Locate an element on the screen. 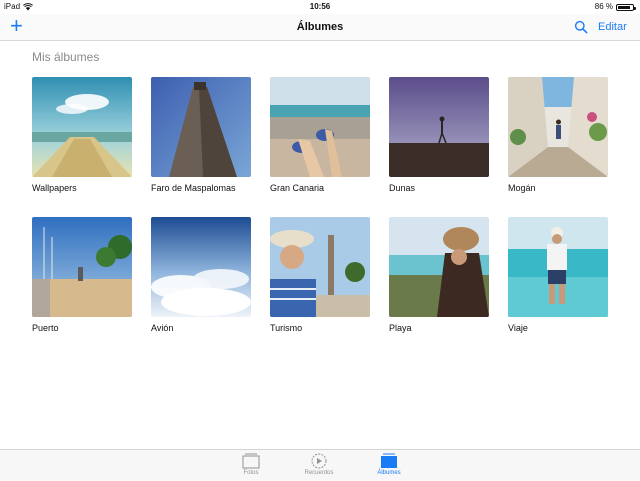 The height and width of the screenshot is (481, 640). album-avion: Avión is located at coordinates (201, 275).